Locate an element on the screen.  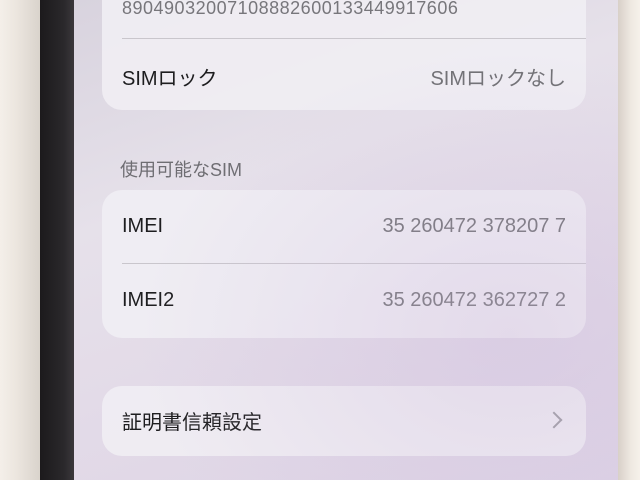
sim-lock-row: SIMロック SIMロックなし is located at coordinates (344, 76).